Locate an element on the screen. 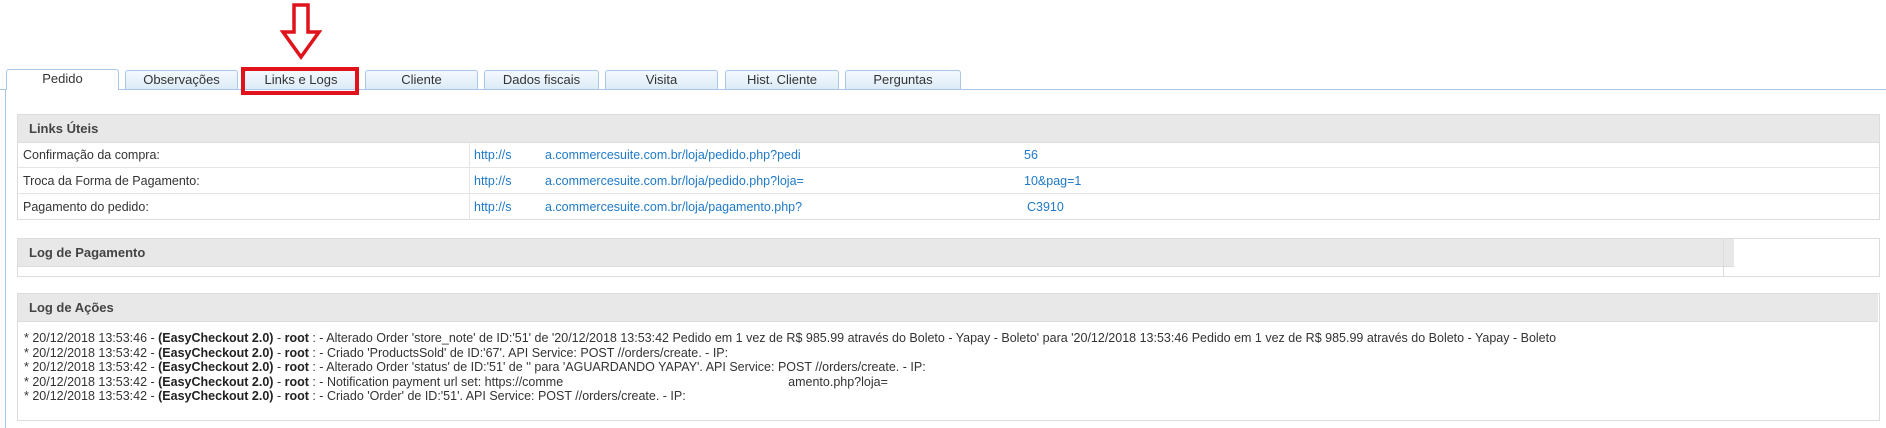  tab-observacoes: Observações is located at coordinates (181, 79).